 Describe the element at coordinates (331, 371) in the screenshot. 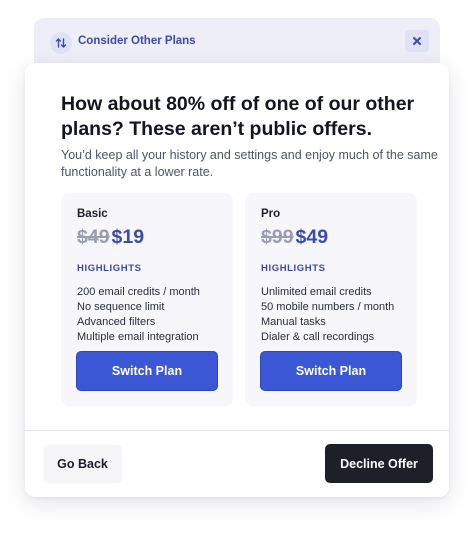

I see `switch-plan-pro-button: Switch Plan` at that location.